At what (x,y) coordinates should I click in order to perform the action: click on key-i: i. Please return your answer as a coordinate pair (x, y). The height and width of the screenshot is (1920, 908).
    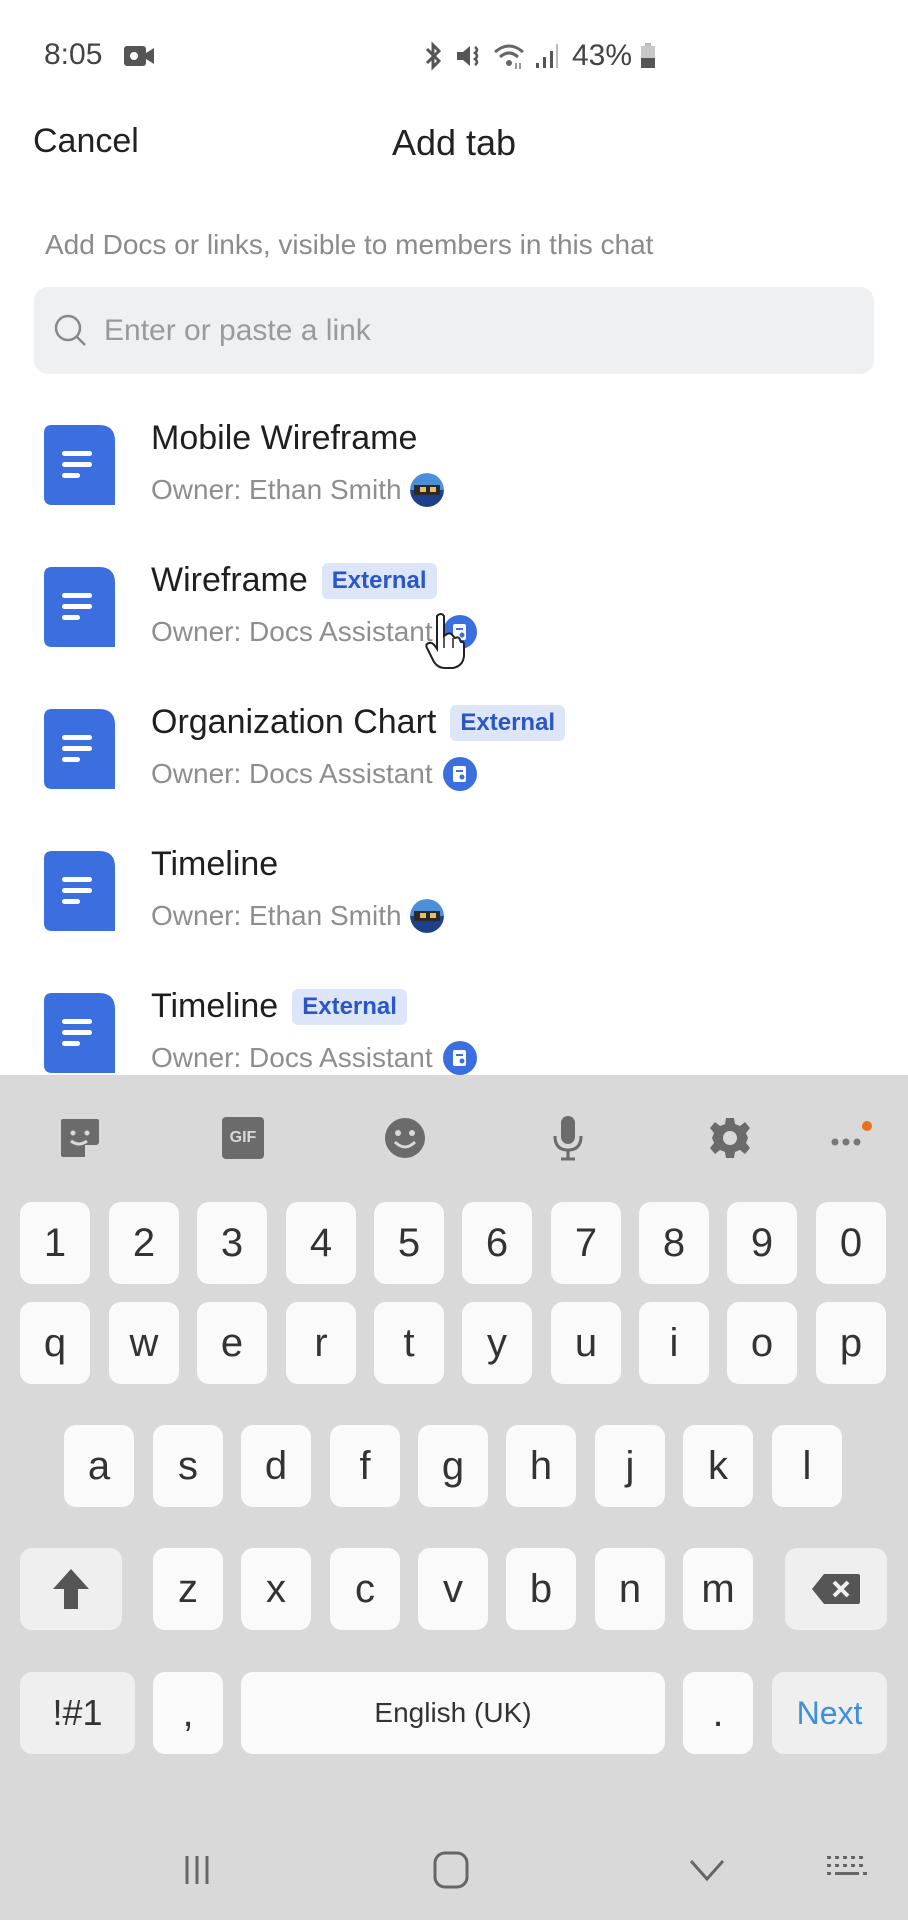
    Looking at the image, I should click on (674, 1343).